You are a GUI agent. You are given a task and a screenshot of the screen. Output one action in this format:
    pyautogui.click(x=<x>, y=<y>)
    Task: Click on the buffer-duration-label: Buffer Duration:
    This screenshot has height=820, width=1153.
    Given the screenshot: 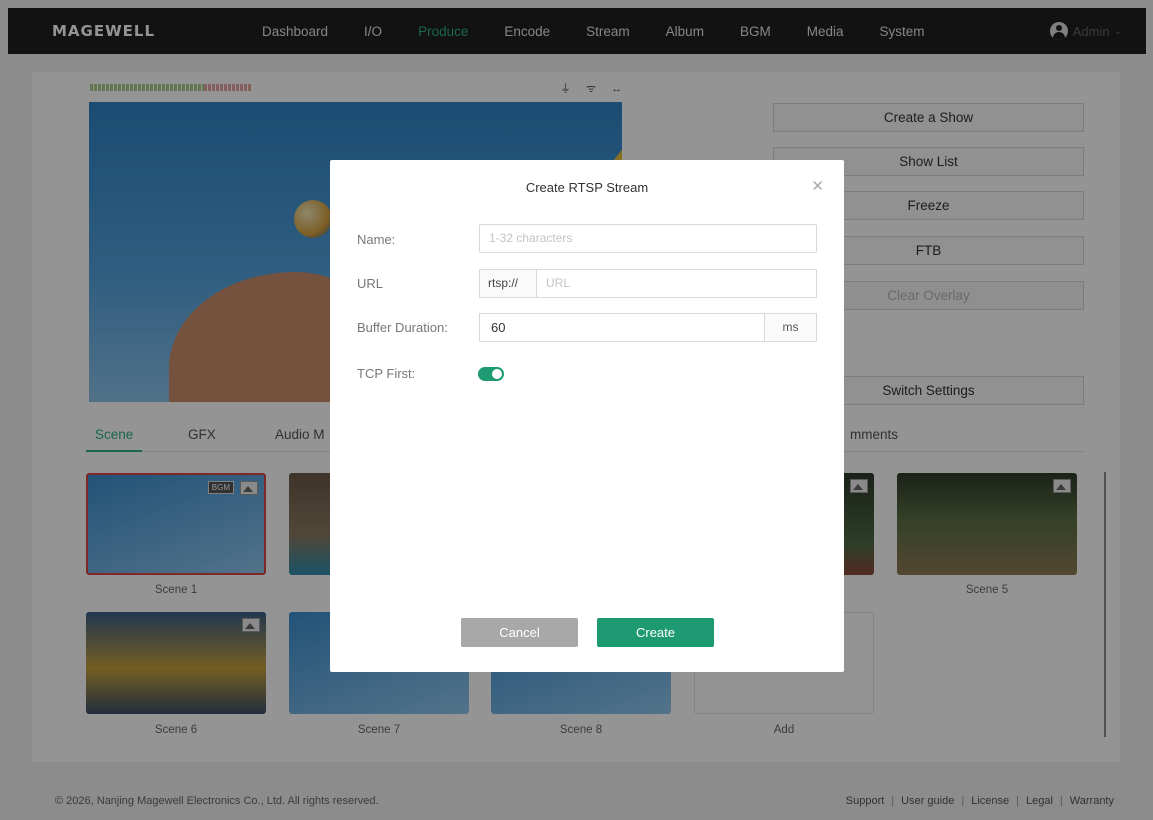 What is the action you would take?
    pyautogui.click(x=402, y=327)
    